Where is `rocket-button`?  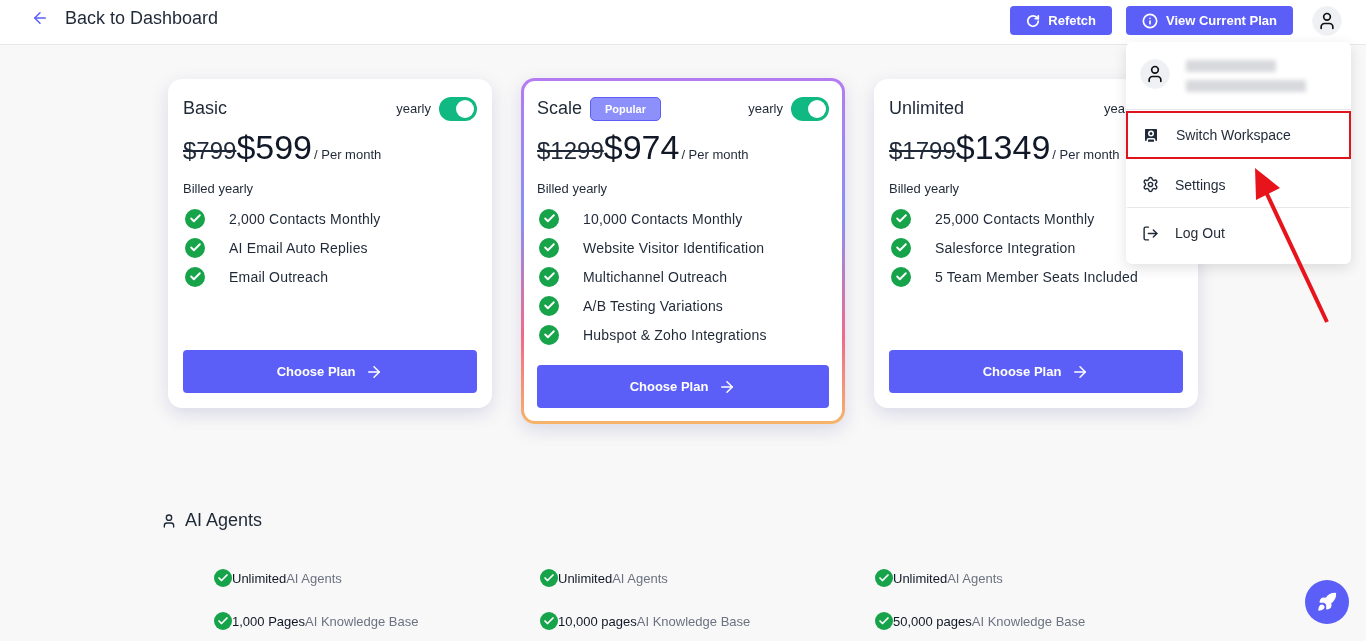 rocket-button is located at coordinates (1327, 602).